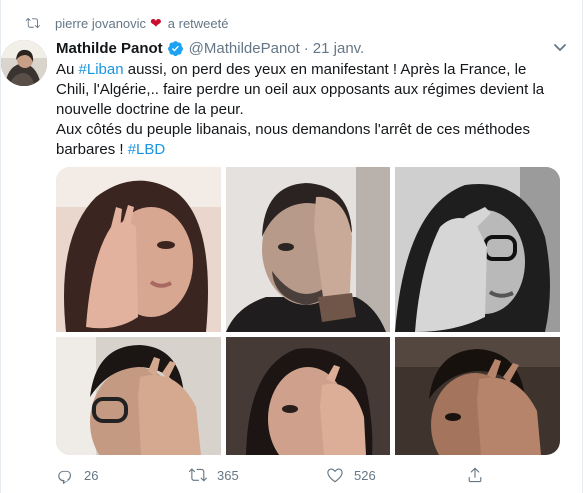 The height and width of the screenshot is (493, 583). What do you see at coordinates (175, 48) in the screenshot?
I see `verified-badge-icon` at bounding box center [175, 48].